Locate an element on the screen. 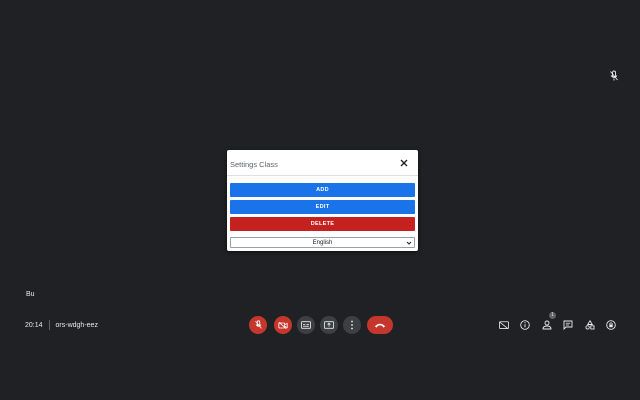 The width and height of the screenshot is (640, 400). settings-dialog: Settings Class ADD EDIT DELETE English is located at coordinates (322, 200).